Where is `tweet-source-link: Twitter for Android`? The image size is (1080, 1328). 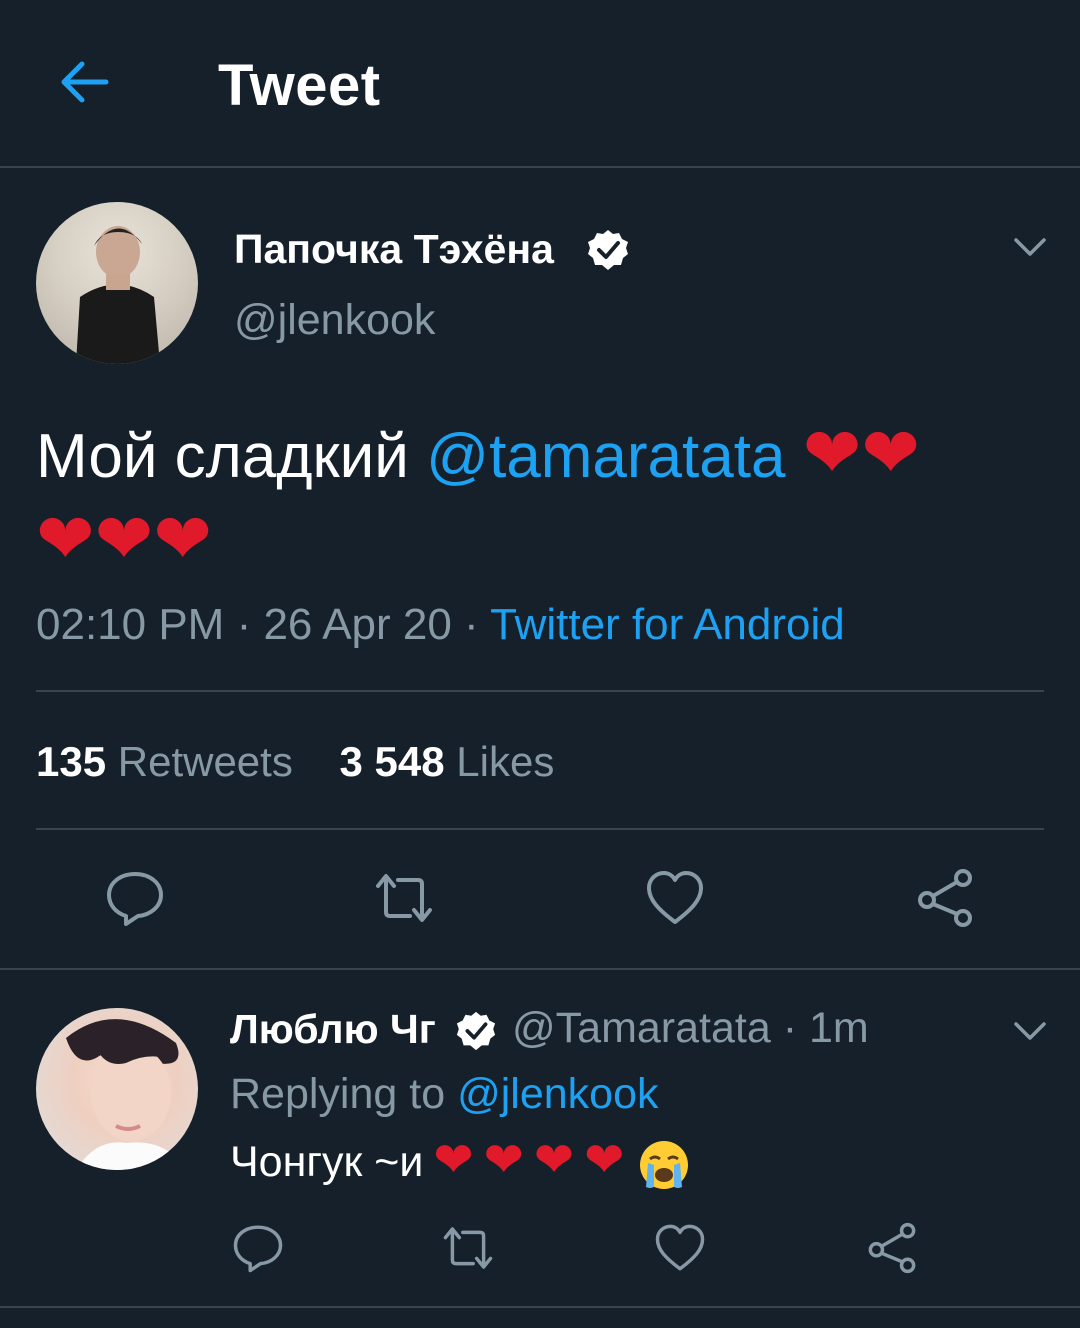 tweet-source-link: Twitter for Android is located at coordinates (667, 624).